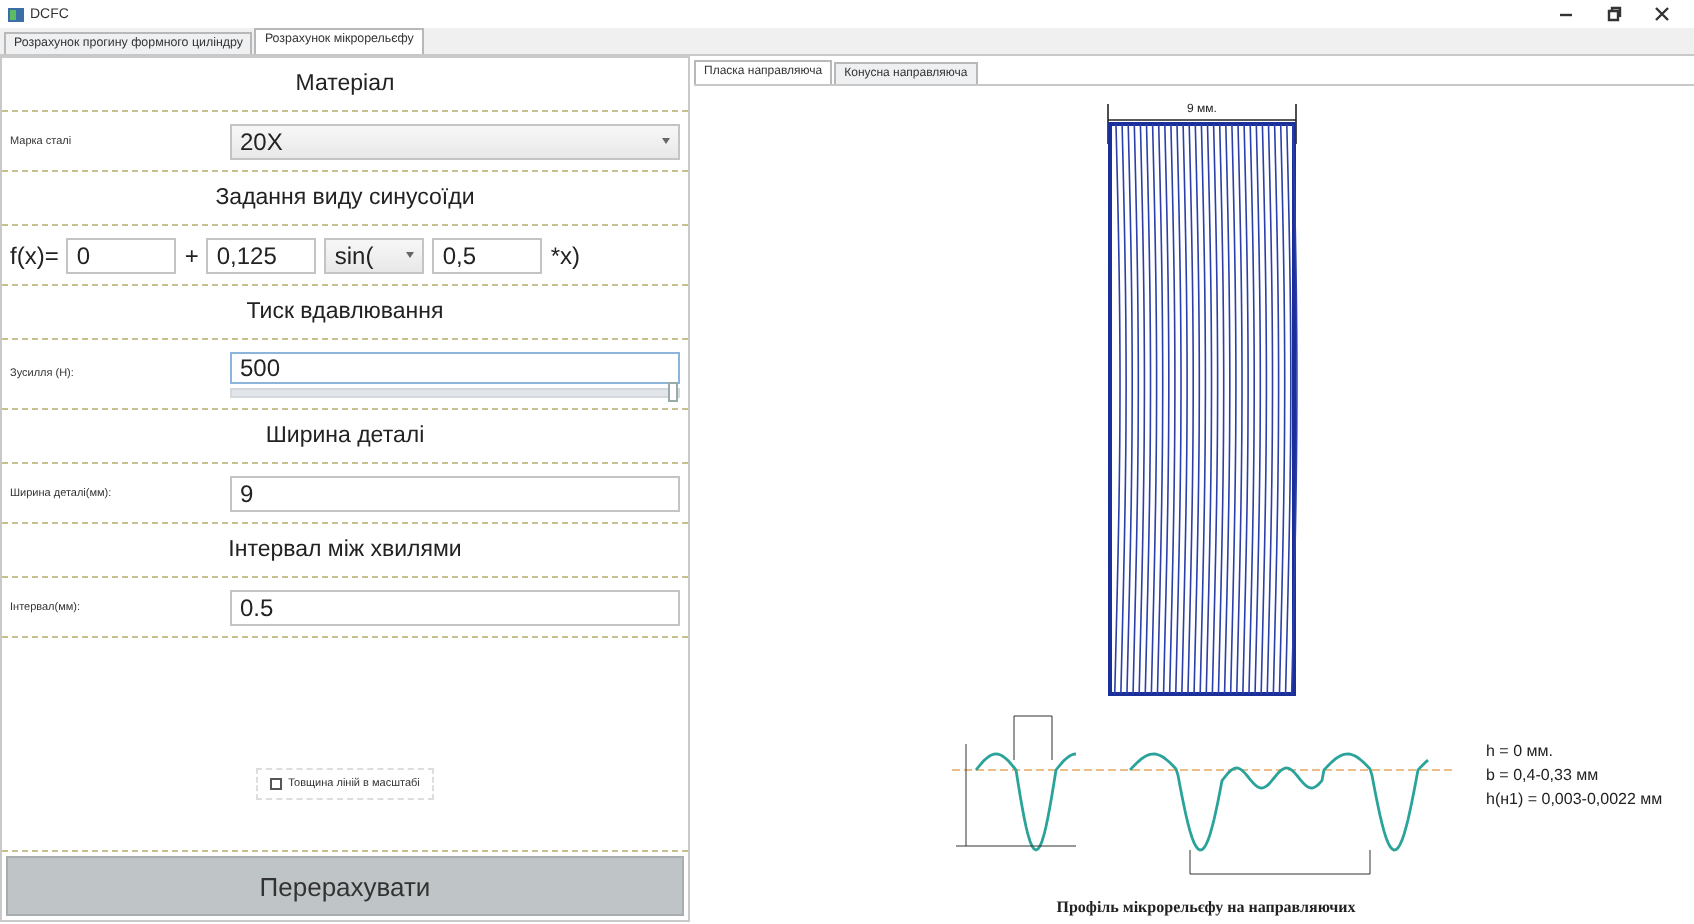 The width and height of the screenshot is (1694, 924). What do you see at coordinates (1574, 799) in the screenshot?
I see `parameter-note: h(н1) = 0,003-0,0022 мм` at bounding box center [1574, 799].